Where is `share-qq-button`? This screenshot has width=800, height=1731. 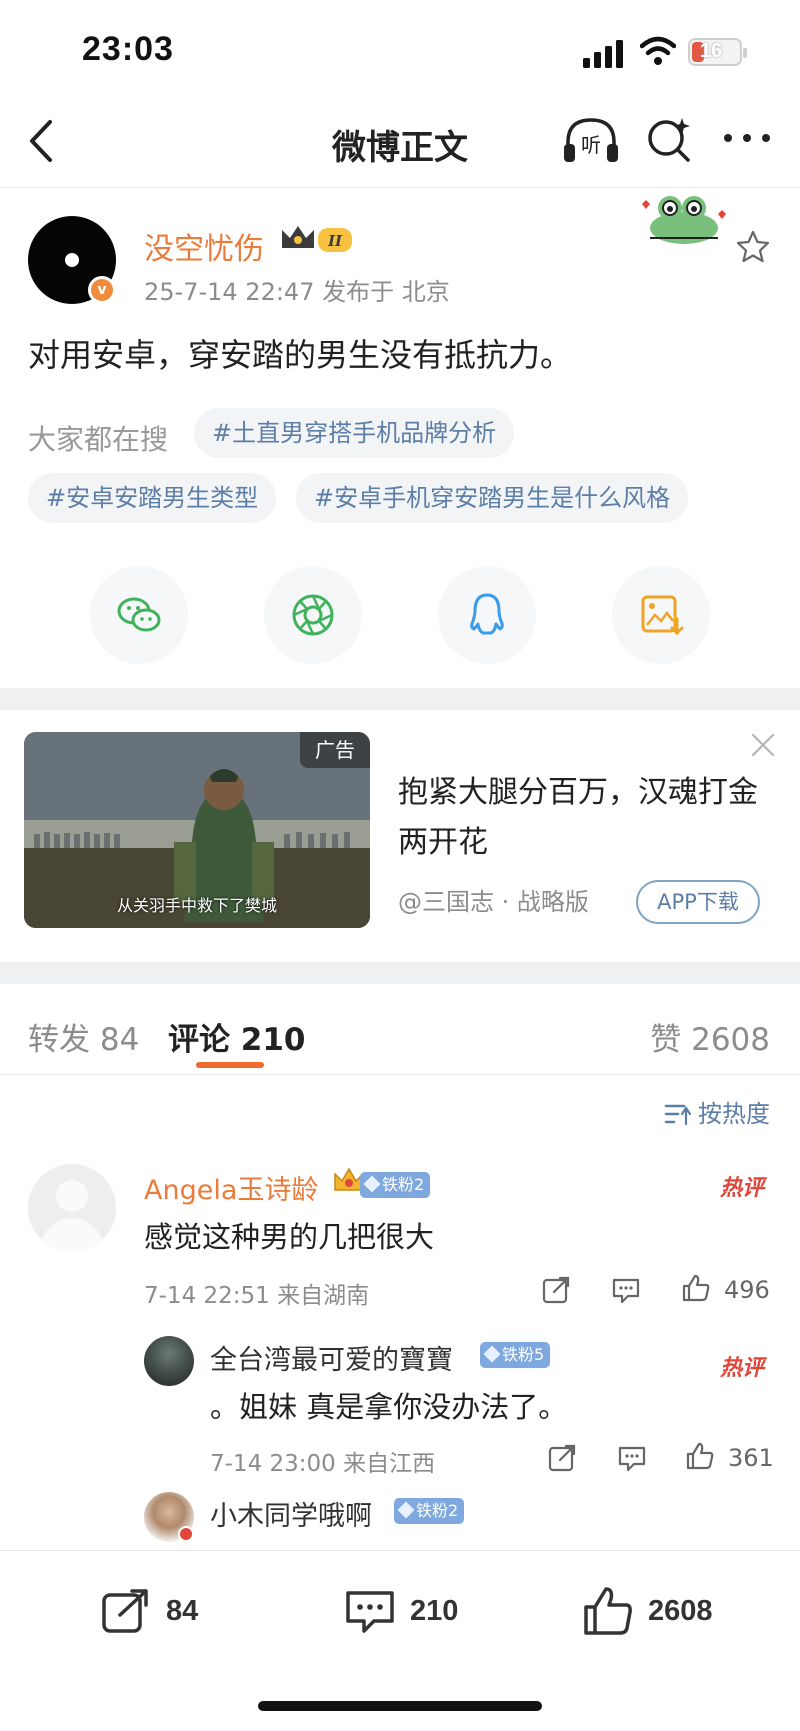 share-qq-button is located at coordinates (487, 615).